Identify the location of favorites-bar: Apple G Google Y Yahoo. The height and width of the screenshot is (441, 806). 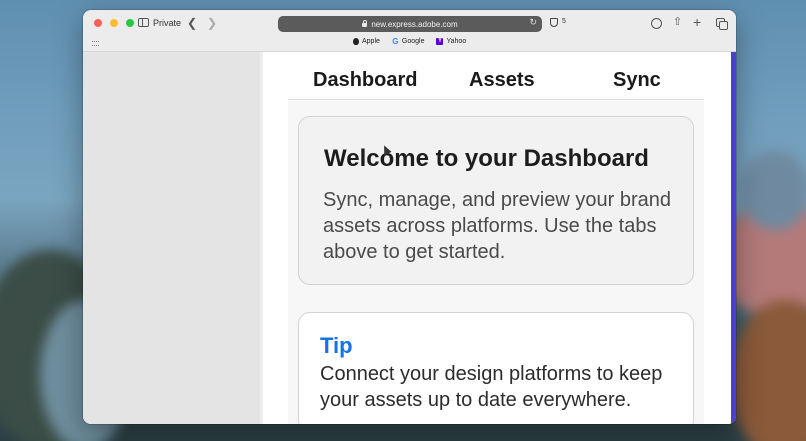
(409, 41).